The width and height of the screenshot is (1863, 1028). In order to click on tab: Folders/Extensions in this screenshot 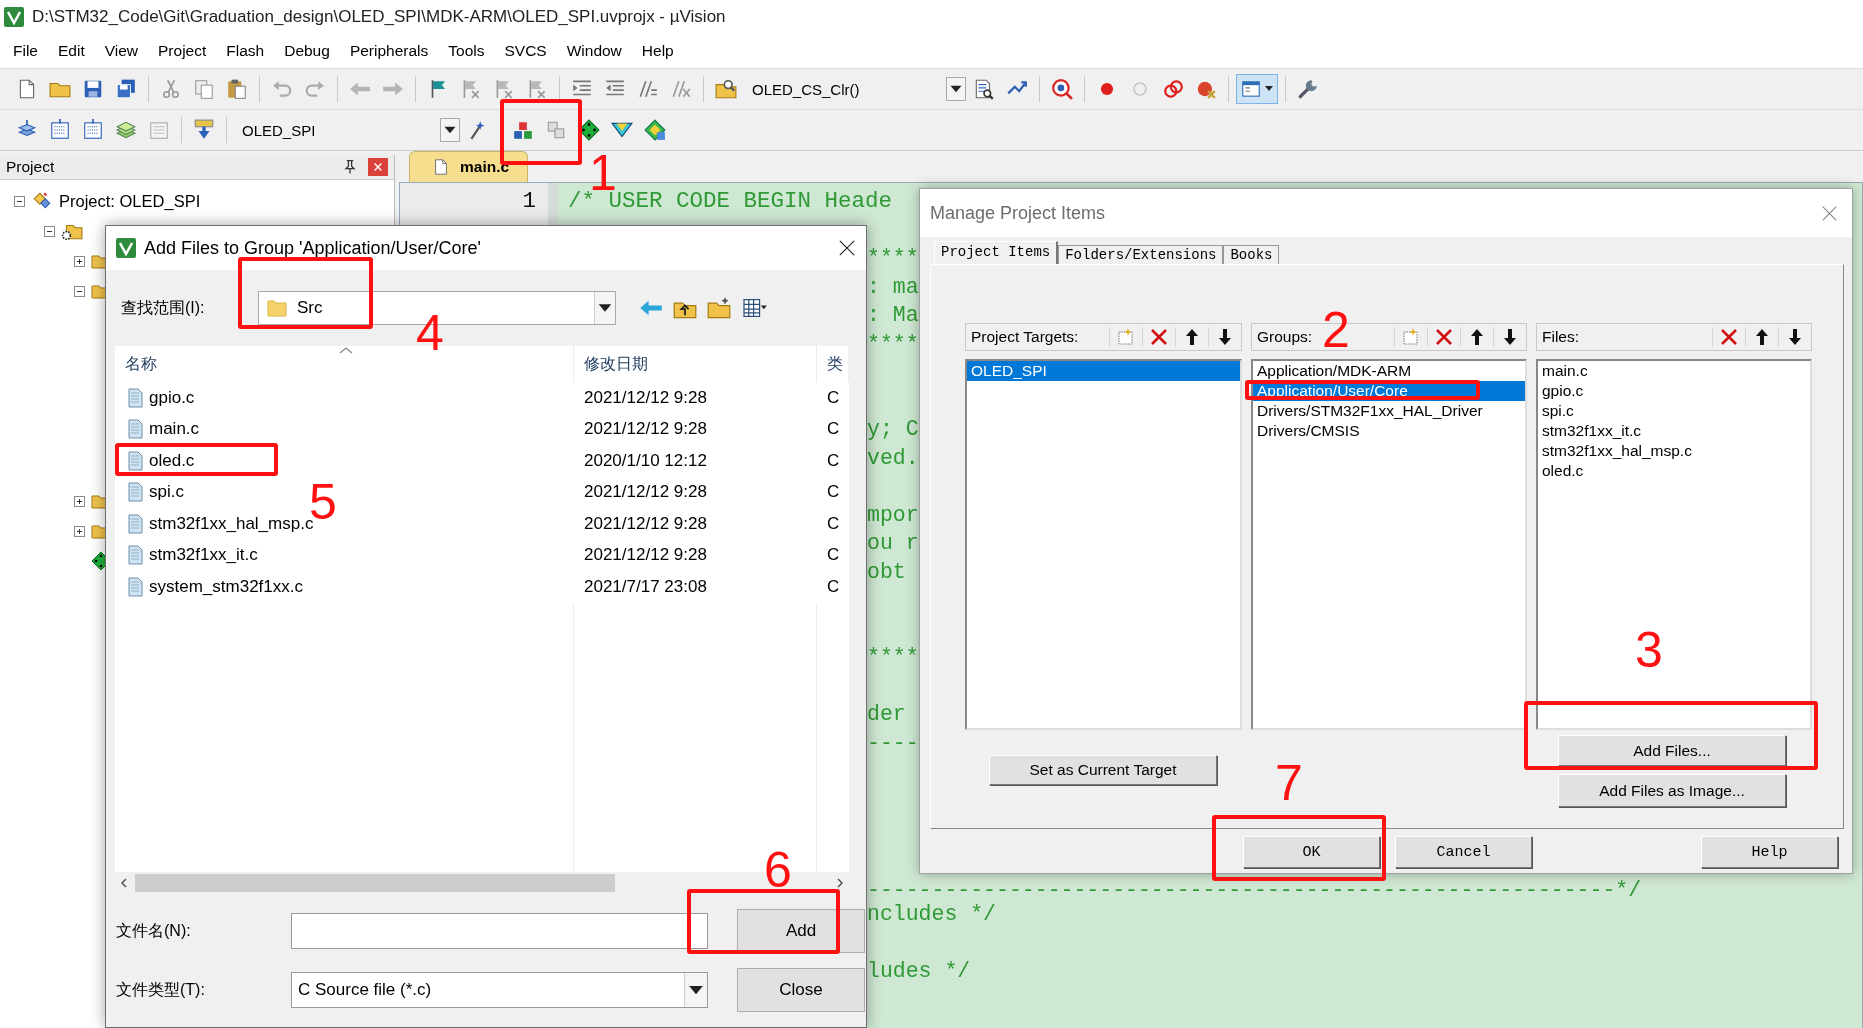, I will do `click(1141, 254)`.